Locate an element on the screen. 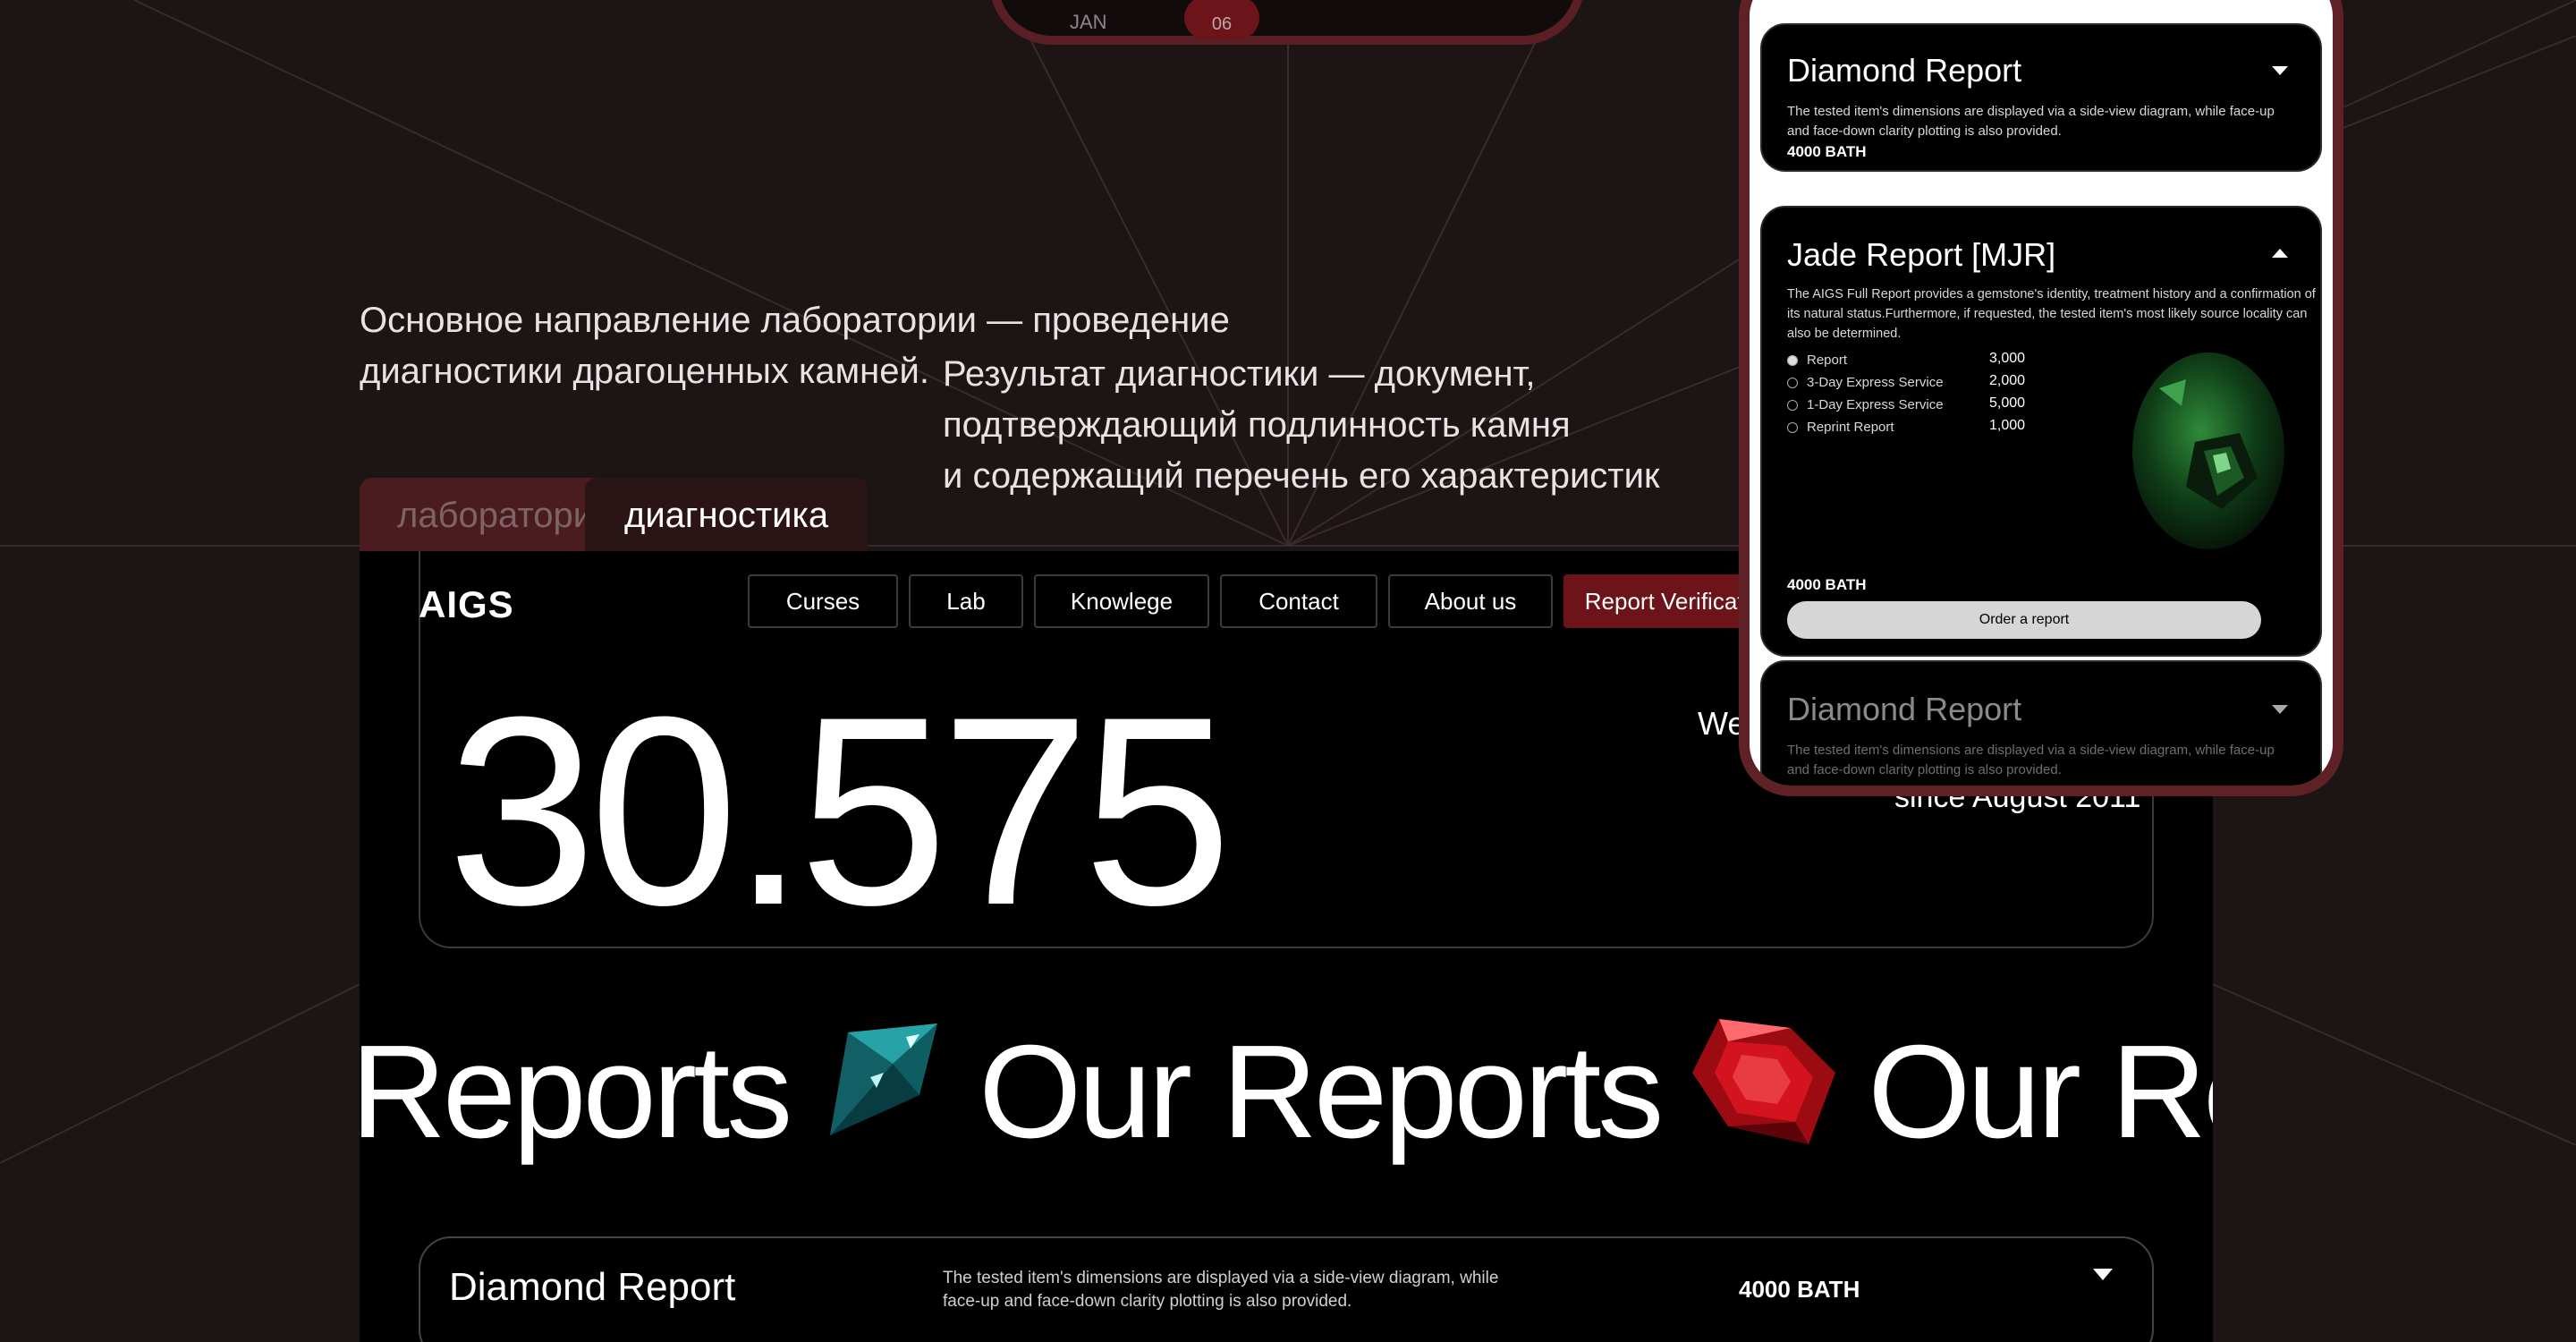  nav-lab: Lab is located at coordinates (966, 601).